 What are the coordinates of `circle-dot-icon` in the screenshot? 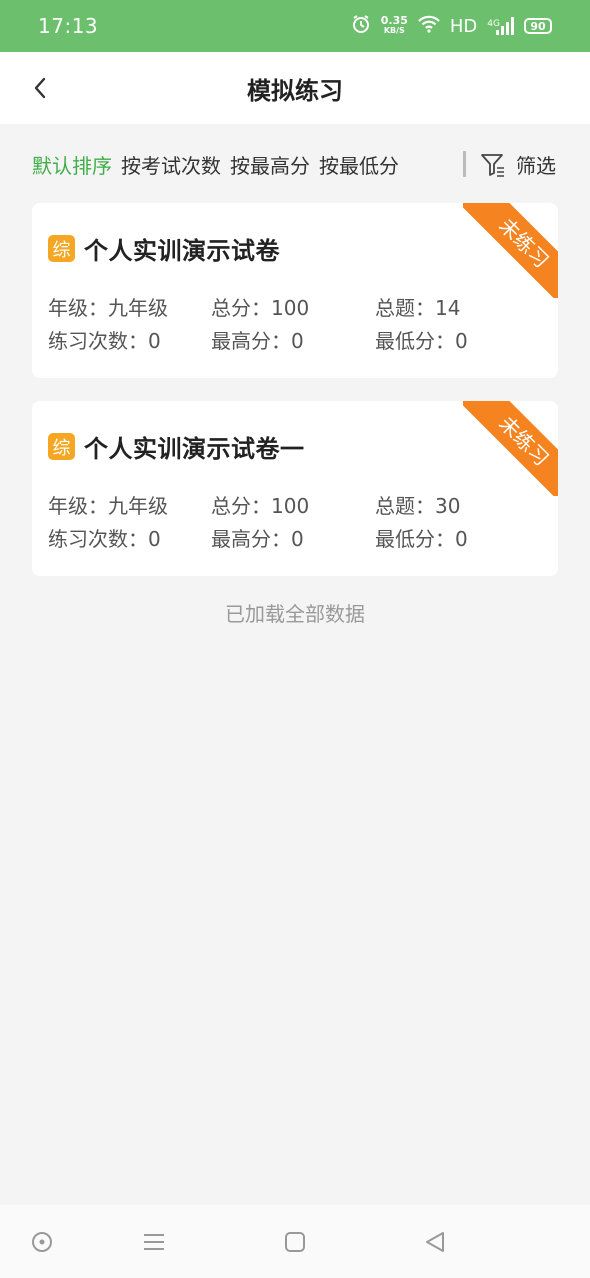 It's located at (42, 1242).